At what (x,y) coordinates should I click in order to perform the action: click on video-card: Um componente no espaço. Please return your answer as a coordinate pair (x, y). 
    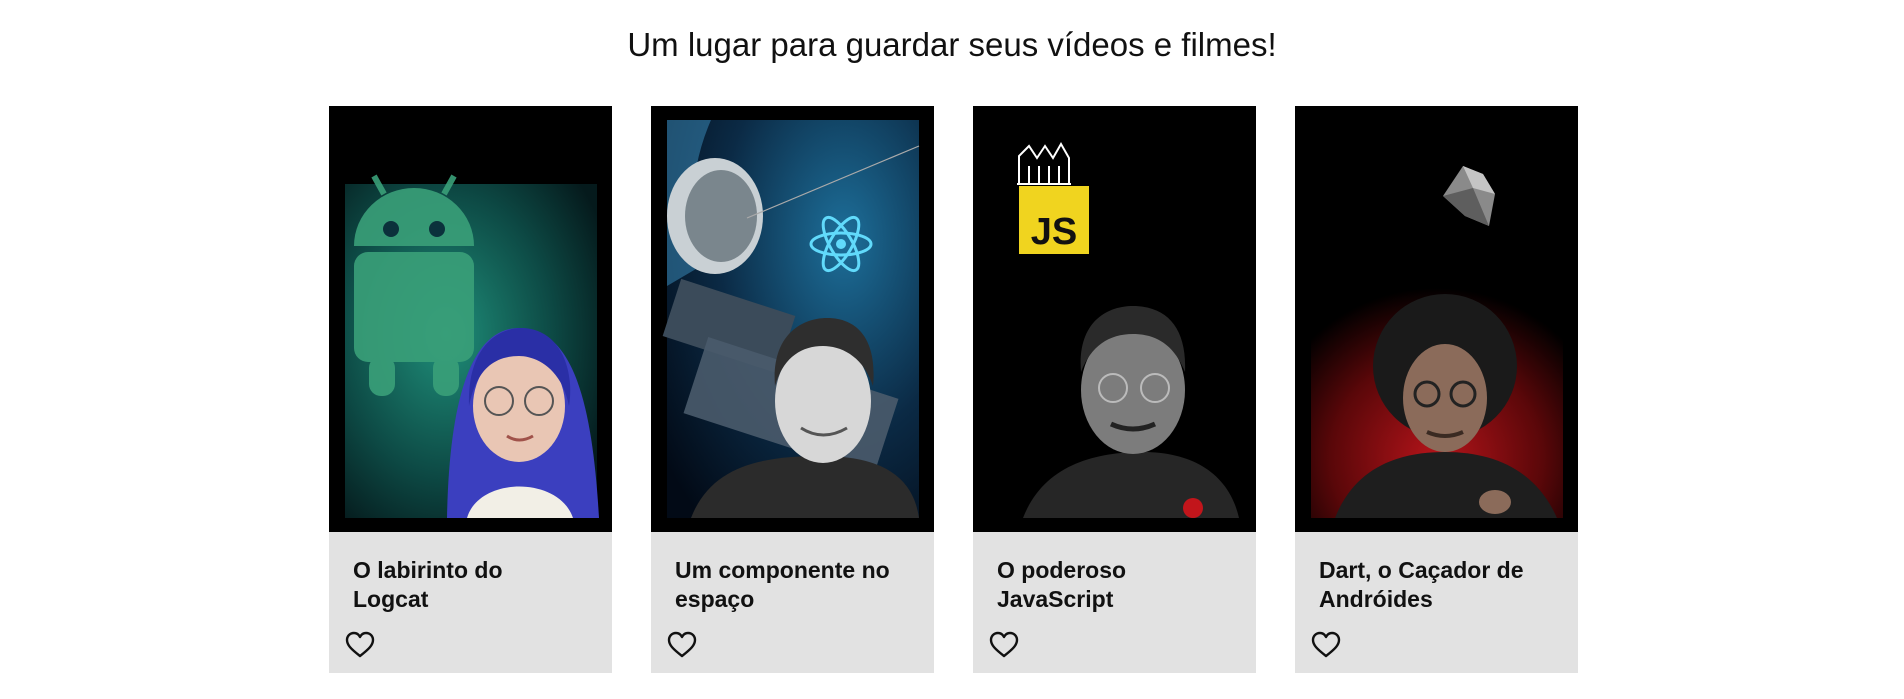
    Looking at the image, I should click on (792, 389).